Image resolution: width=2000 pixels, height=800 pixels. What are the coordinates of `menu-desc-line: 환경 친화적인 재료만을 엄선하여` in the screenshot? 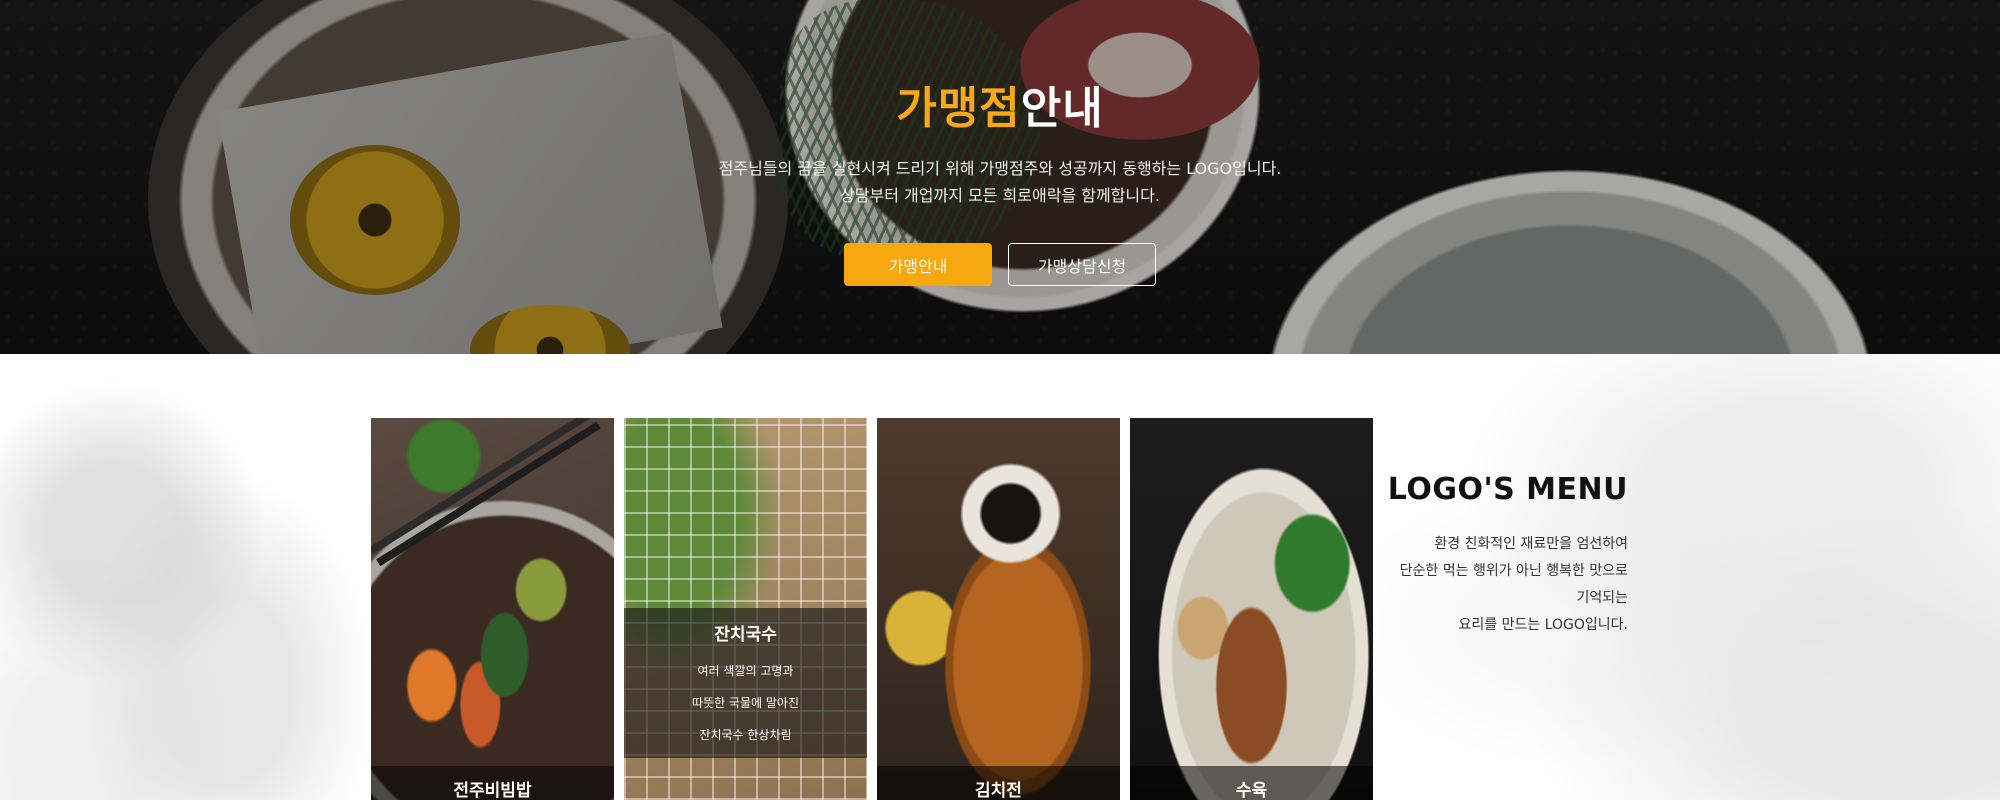 It's located at (1531, 544).